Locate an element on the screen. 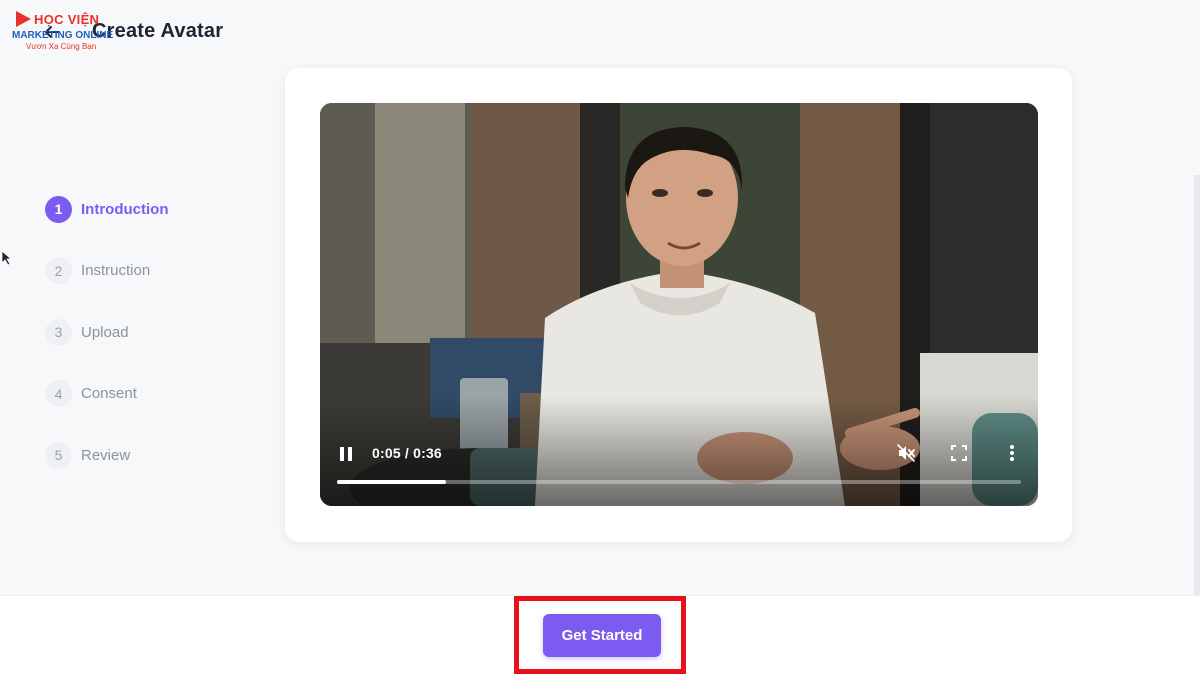 This screenshot has height=675, width=1200. step-label: Instruction is located at coordinates (116, 270).